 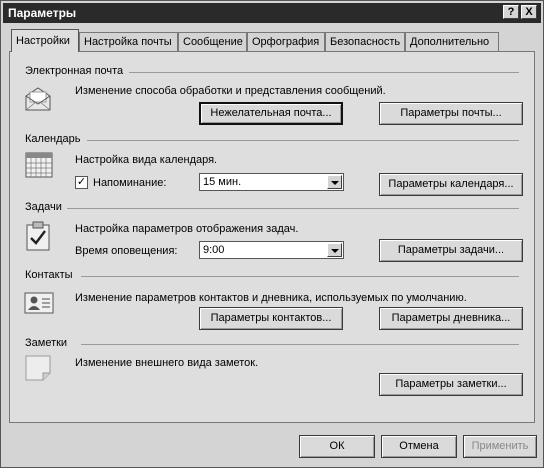 I want to click on calendar-section-title: Календарь, so click(x=53, y=139).